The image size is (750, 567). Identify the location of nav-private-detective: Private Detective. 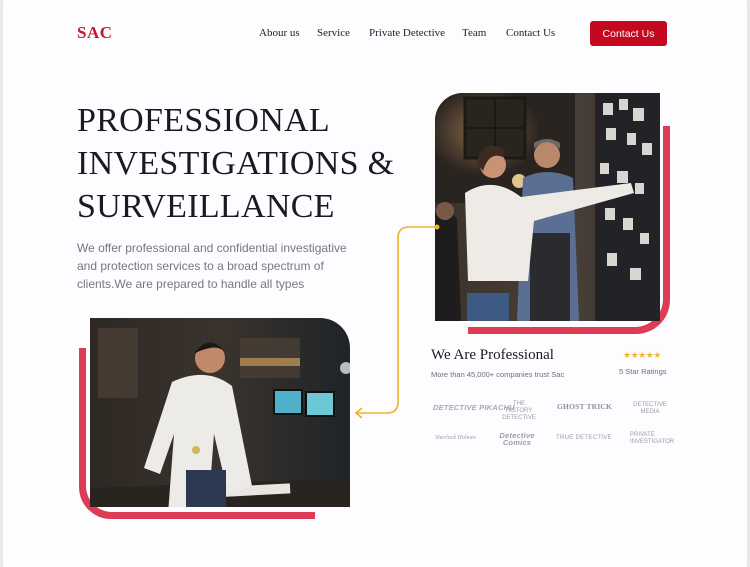
(407, 33).